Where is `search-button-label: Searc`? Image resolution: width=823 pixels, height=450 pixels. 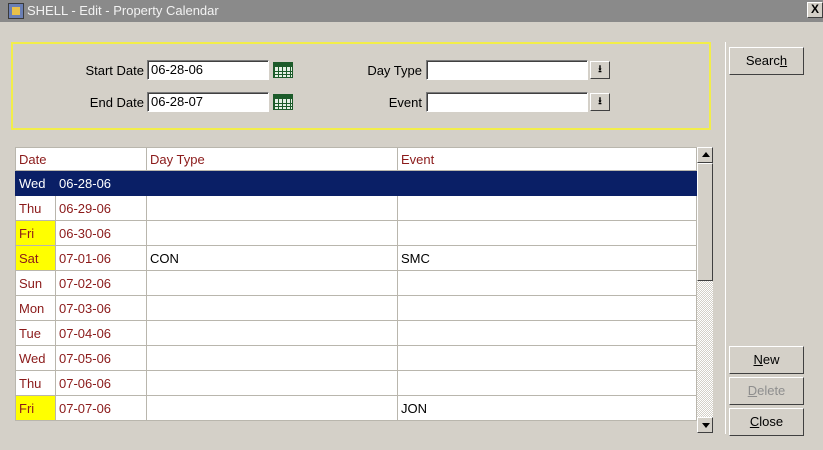 search-button-label: Searc is located at coordinates (762, 60).